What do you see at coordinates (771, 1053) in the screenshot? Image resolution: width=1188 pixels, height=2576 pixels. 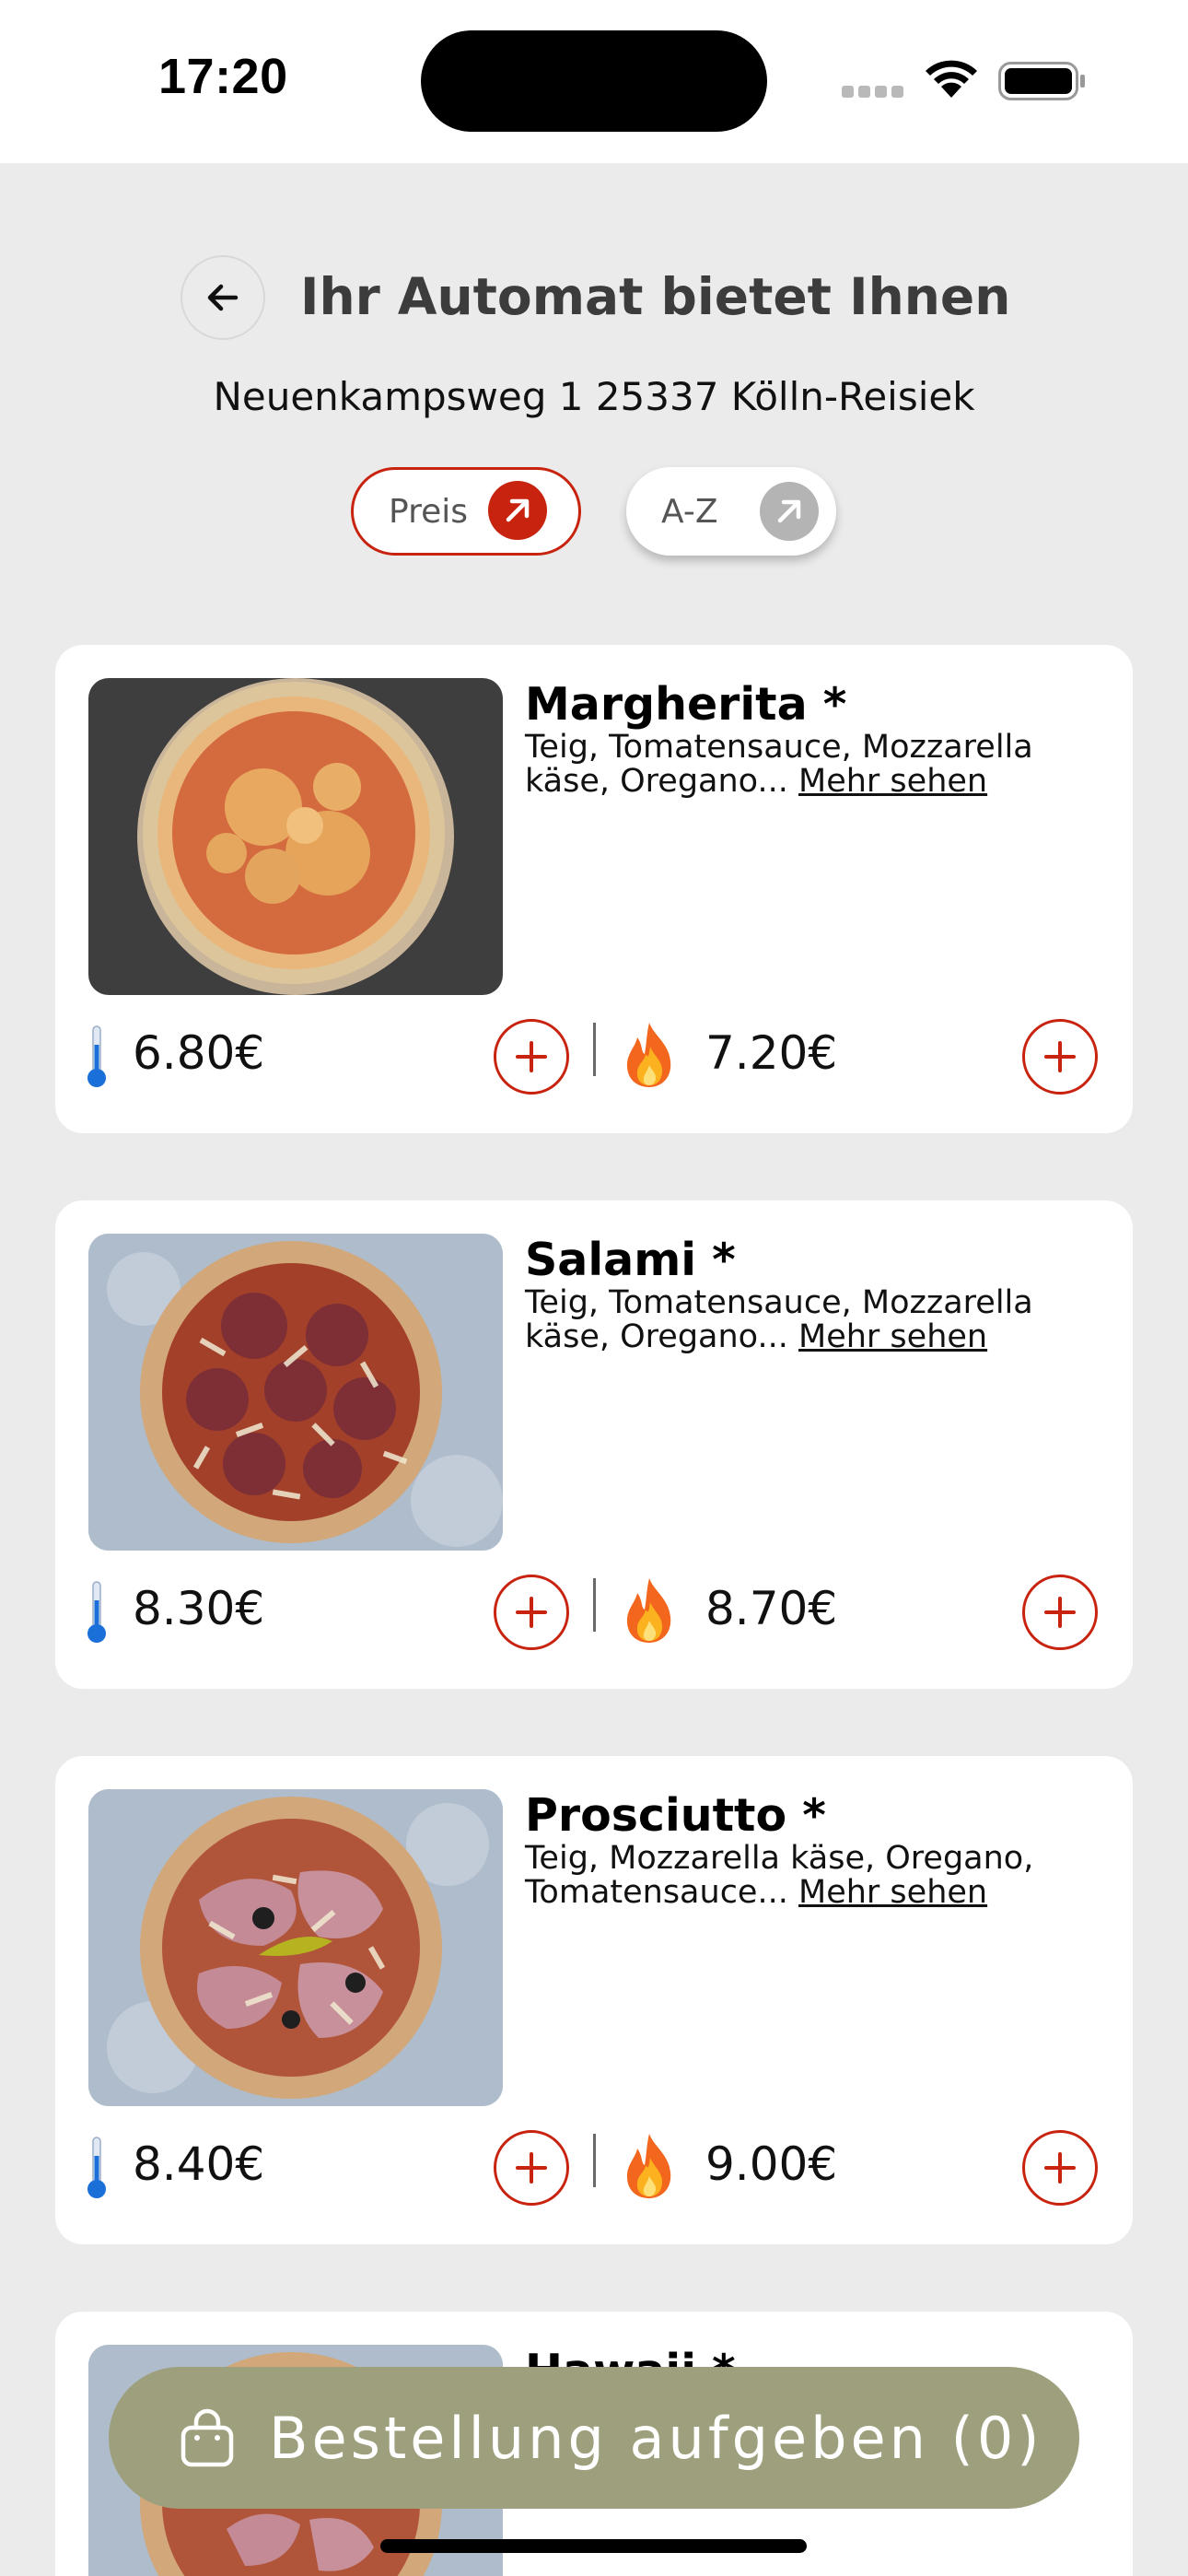 I see `hot-price: 7.20€` at bounding box center [771, 1053].